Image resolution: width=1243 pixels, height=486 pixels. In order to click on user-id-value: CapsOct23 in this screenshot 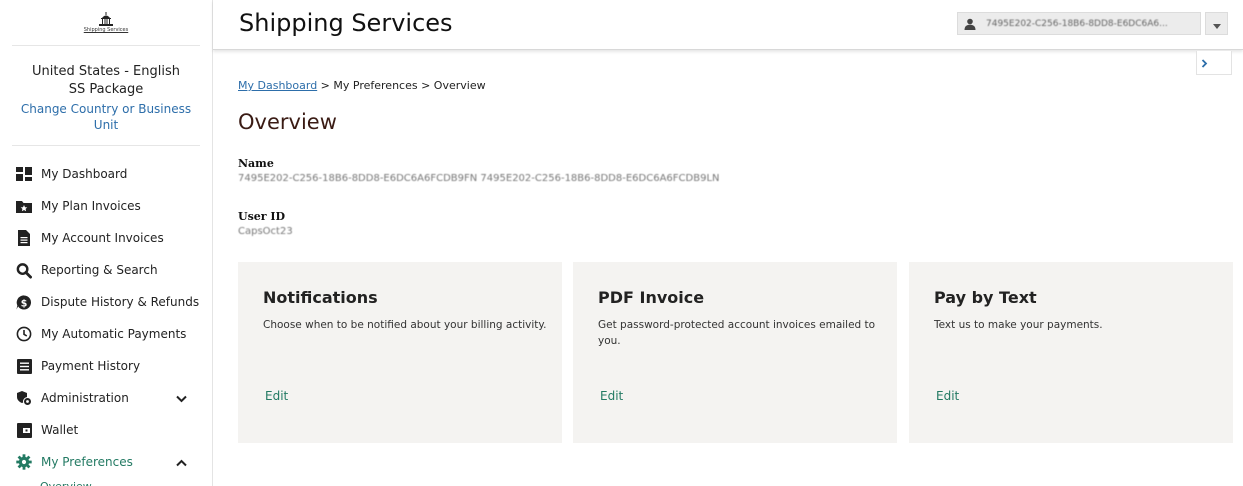, I will do `click(265, 231)`.